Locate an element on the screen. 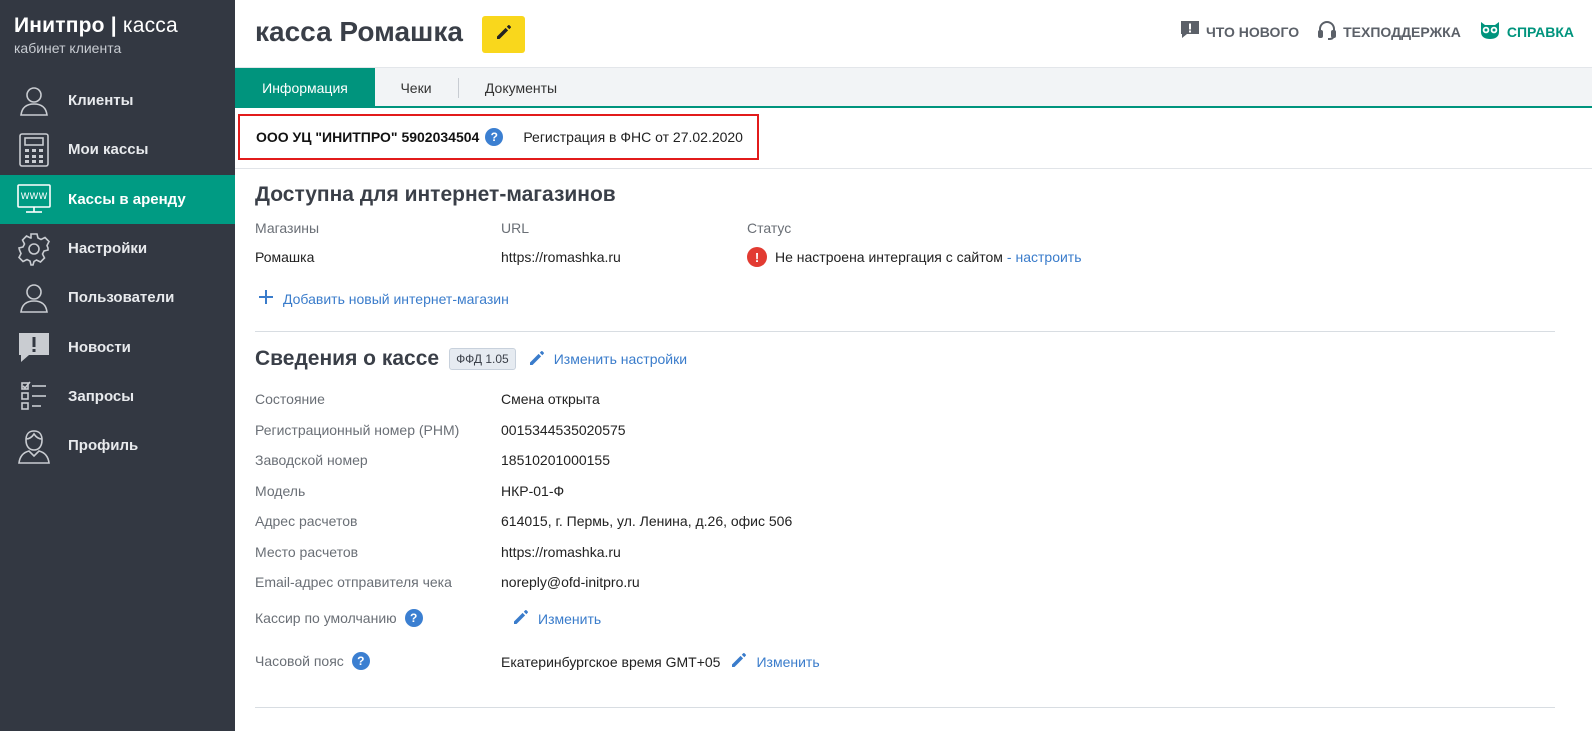 The image size is (1592, 731). tab-information: Информация is located at coordinates (305, 87).